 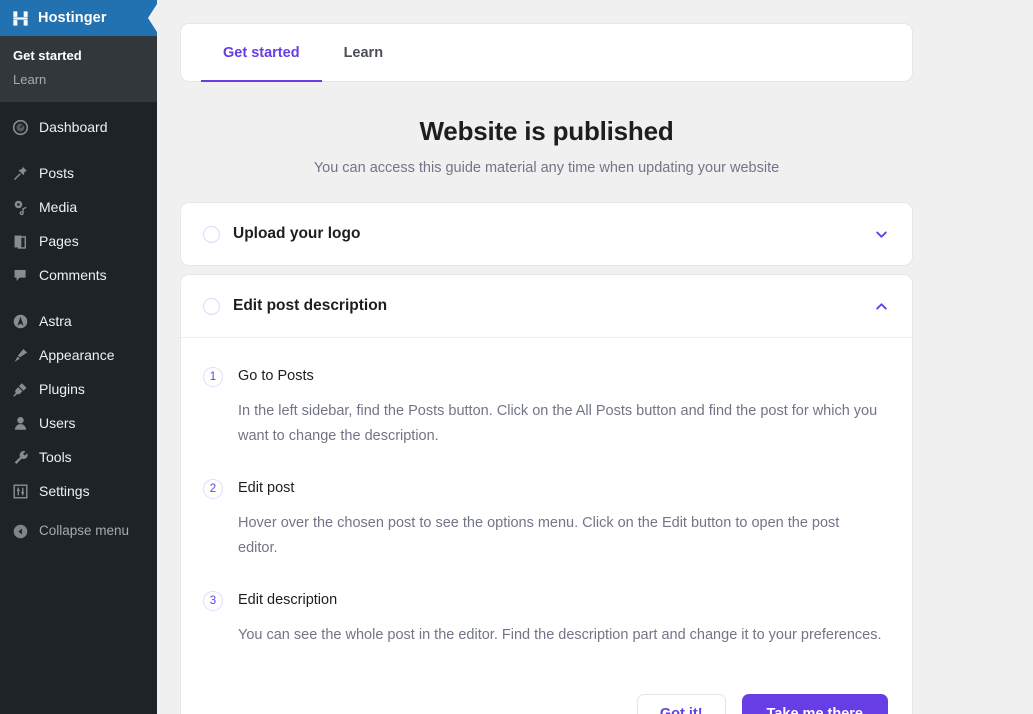 I want to click on pin-icon, so click(x=20, y=173).